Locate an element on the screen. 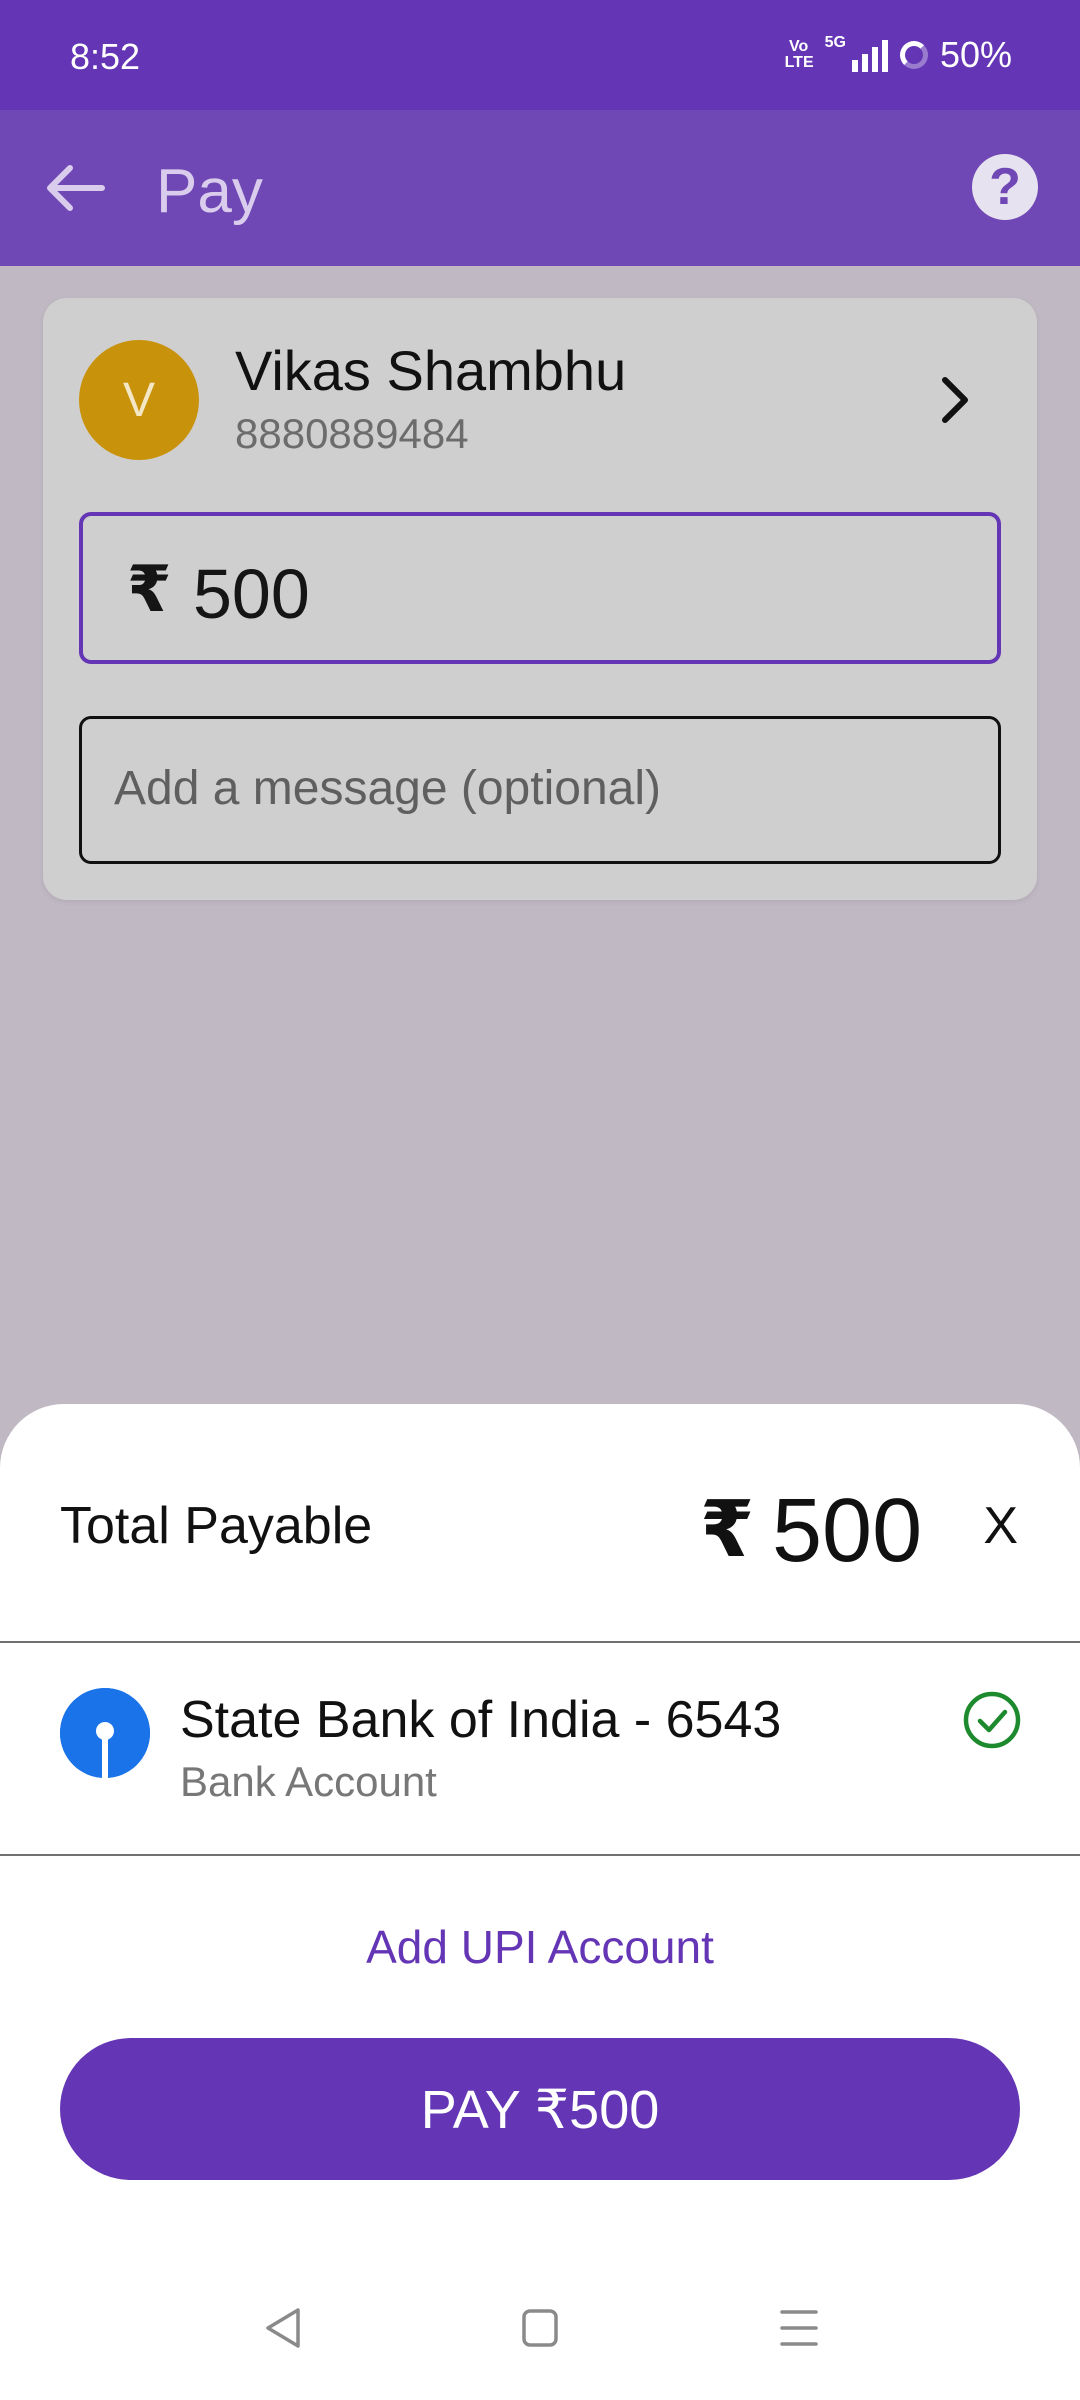 The width and height of the screenshot is (1080, 2400). status-bar: 8:52 Vo LTE 5G 50% is located at coordinates (540, 55).